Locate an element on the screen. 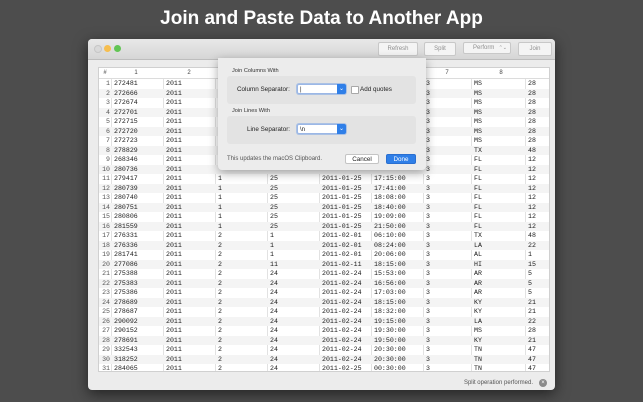  table-cell: 1 is located at coordinates (220, 197).